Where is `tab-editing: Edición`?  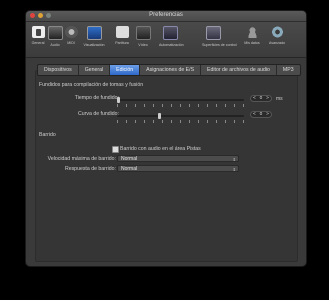 tab-editing: Edición is located at coordinates (125, 70).